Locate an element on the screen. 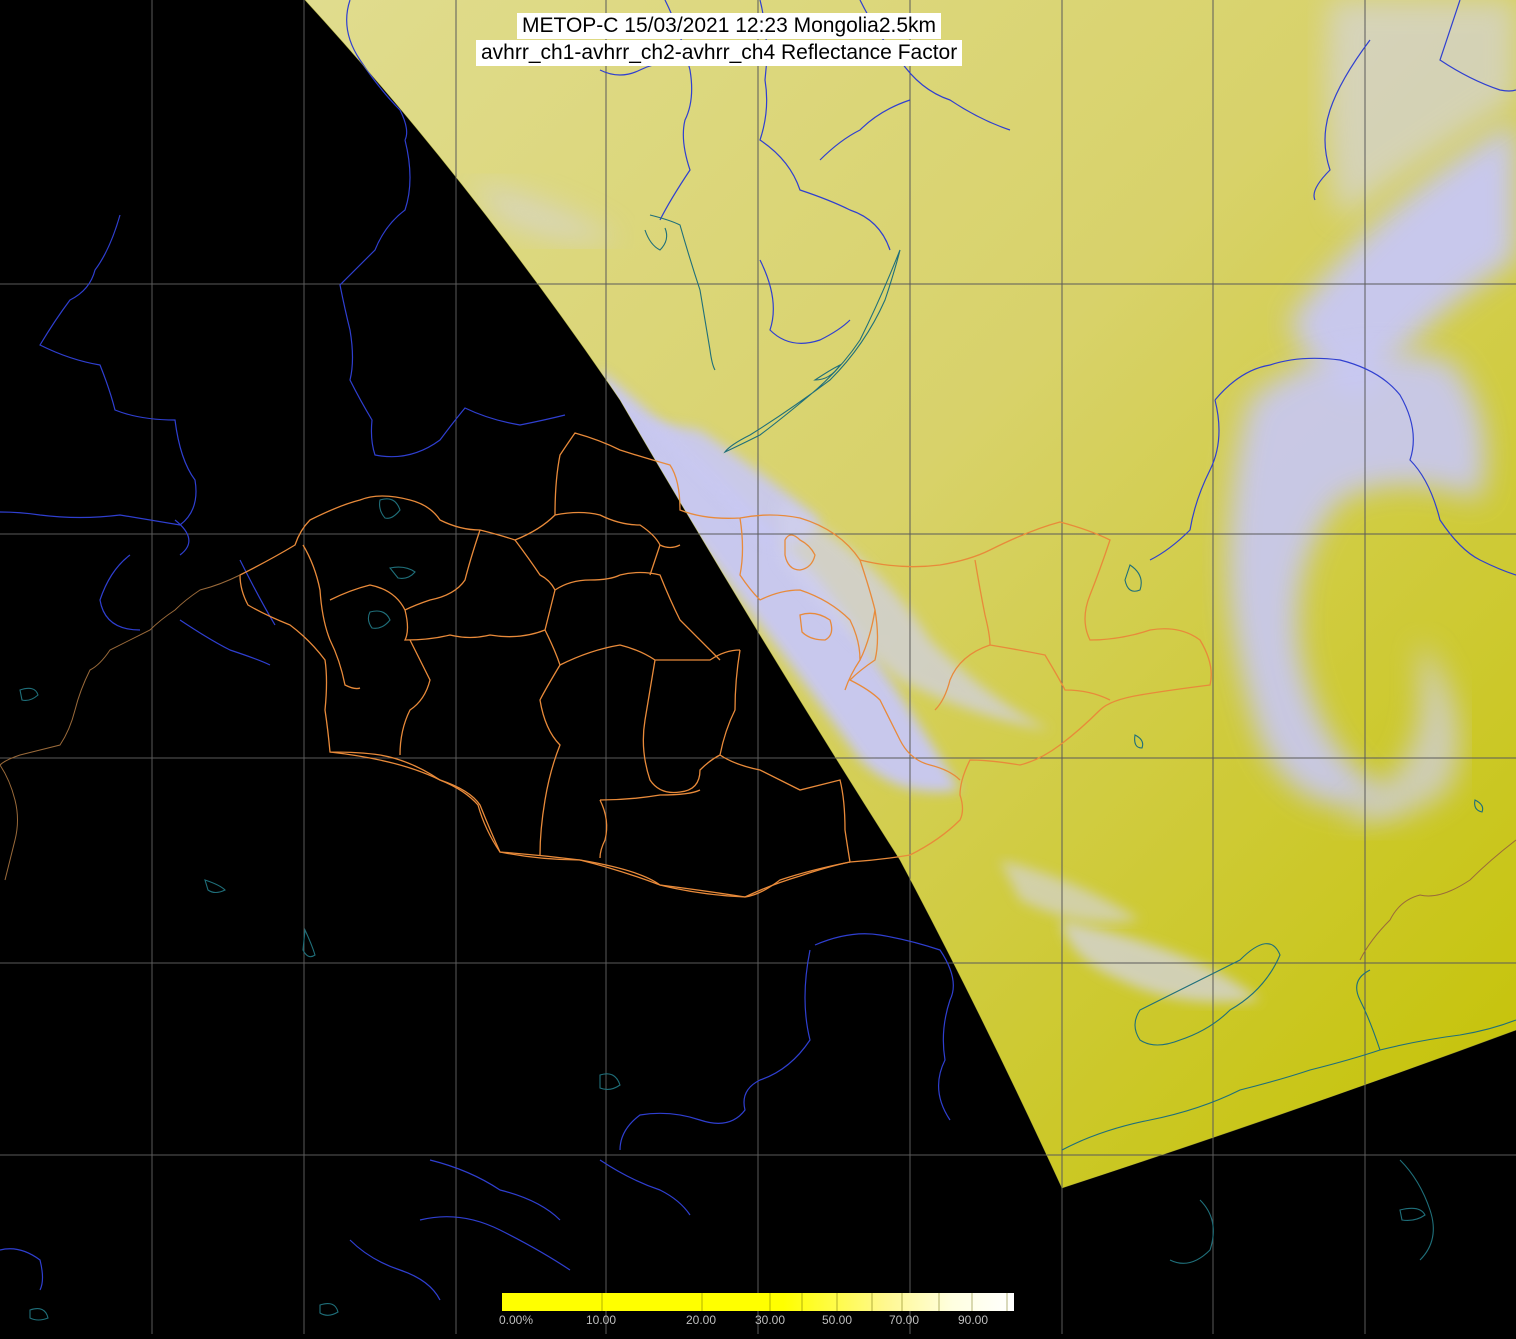 This screenshot has height=1339, width=1516. colorbar-gradient is located at coordinates (758, 1302).